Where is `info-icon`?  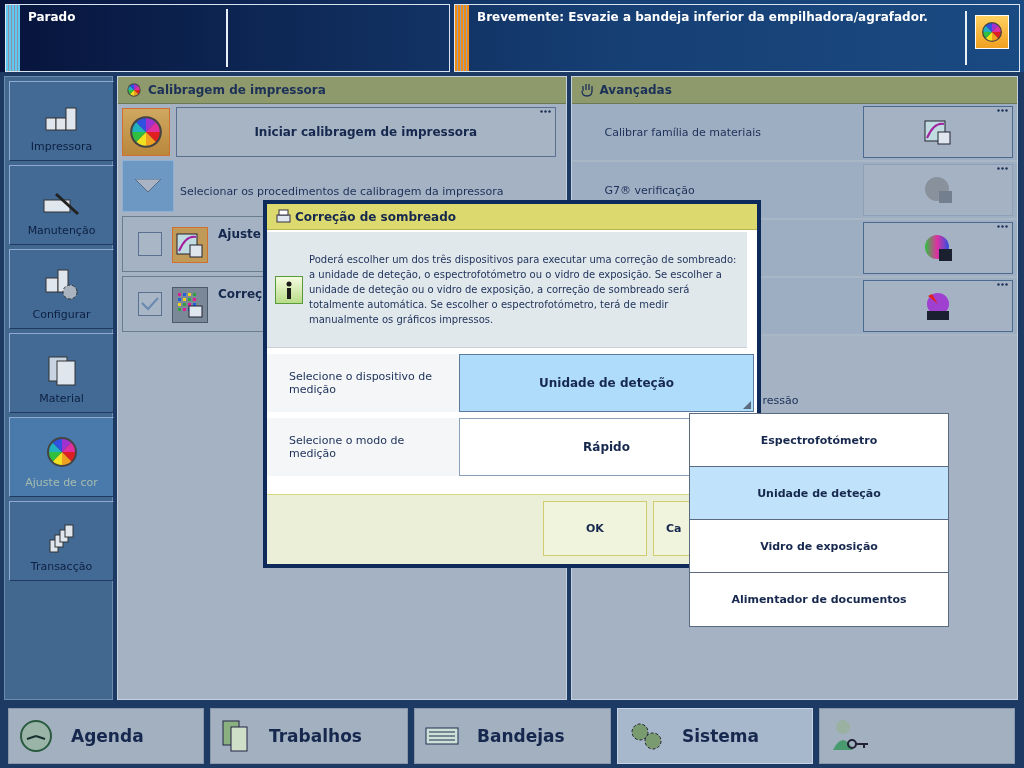
info-icon is located at coordinates (289, 289).